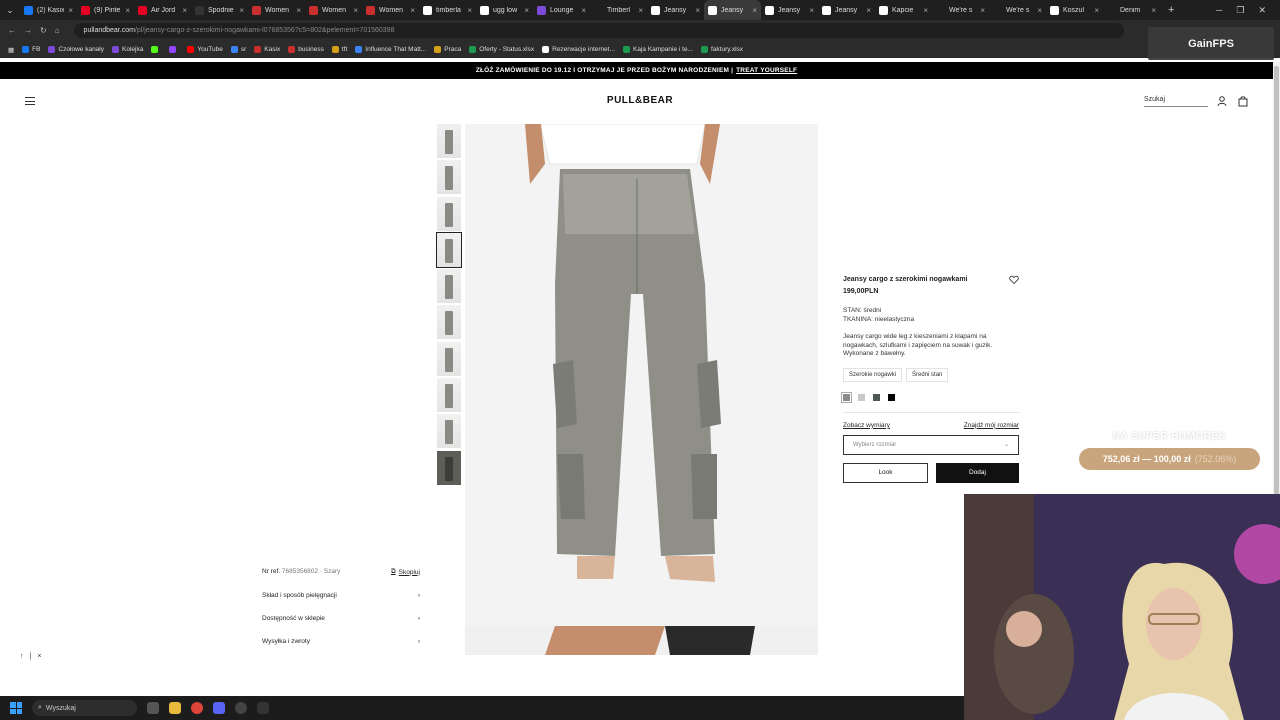 Image resolution: width=1280 pixels, height=720 pixels. What do you see at coordinates (219, 708) in the screenshot?
I see `discord-icon` at bounding box center [219, 708].